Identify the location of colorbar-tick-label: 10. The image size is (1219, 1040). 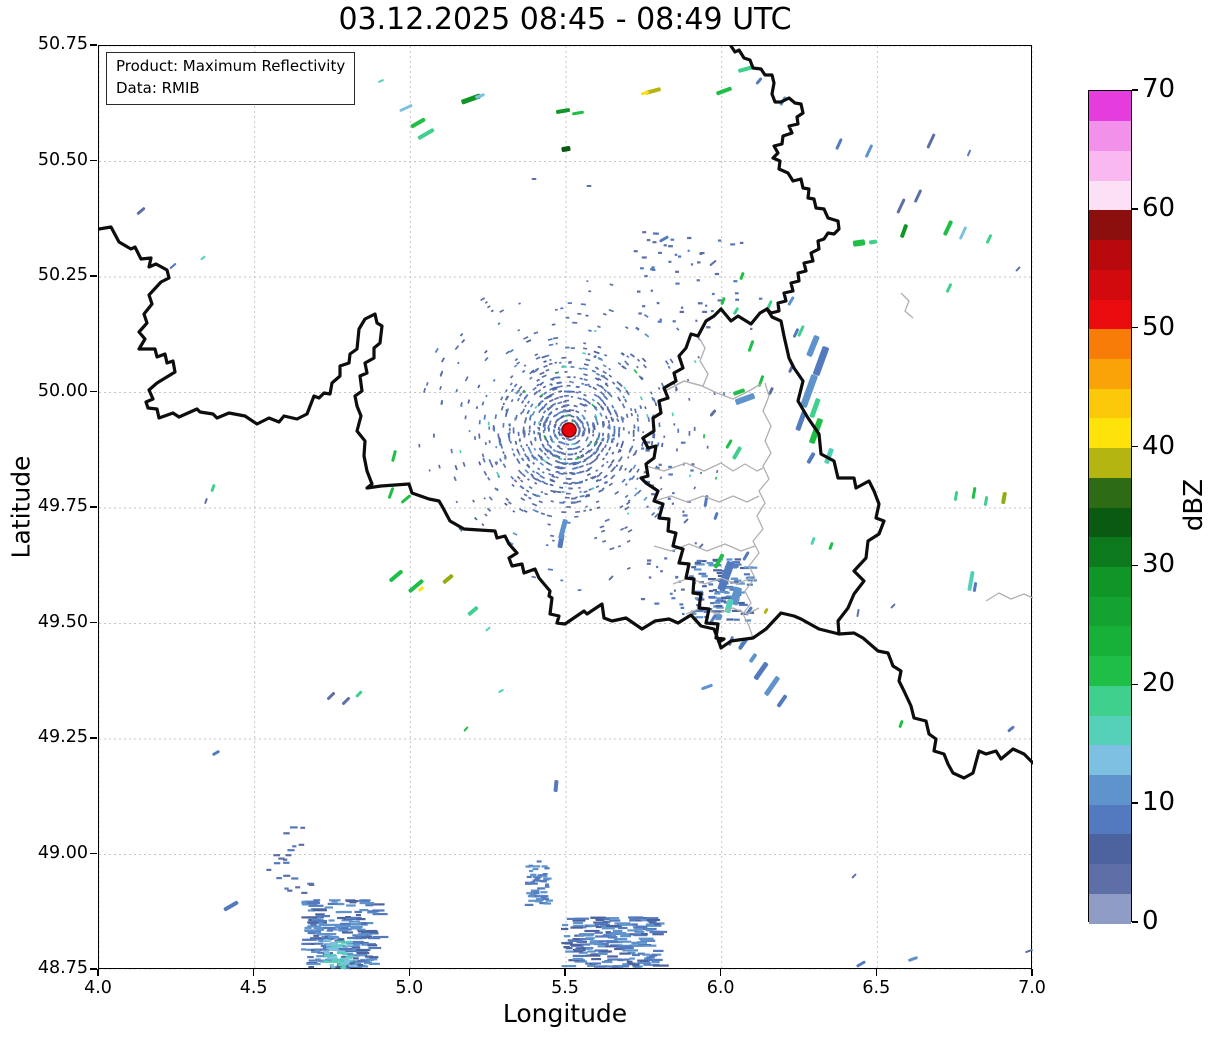
(1159, 802).